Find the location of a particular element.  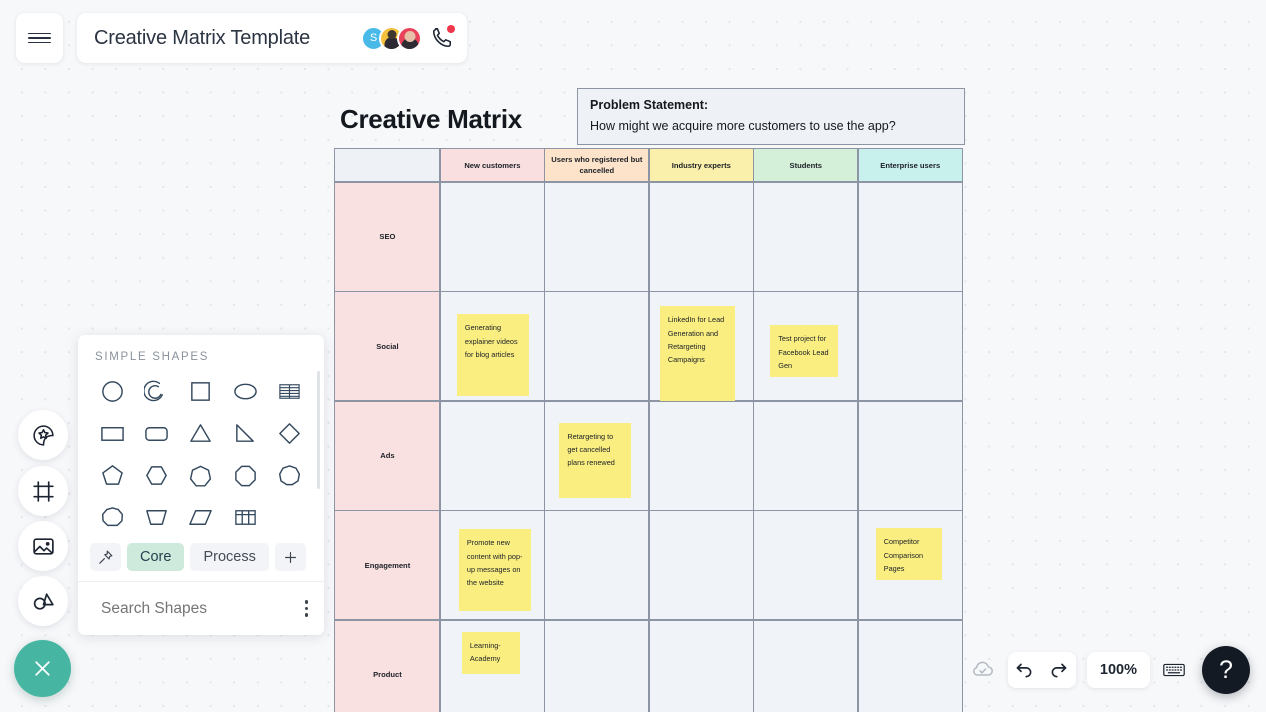

matrix-row-header: Social is located at coordinates (387, 346).